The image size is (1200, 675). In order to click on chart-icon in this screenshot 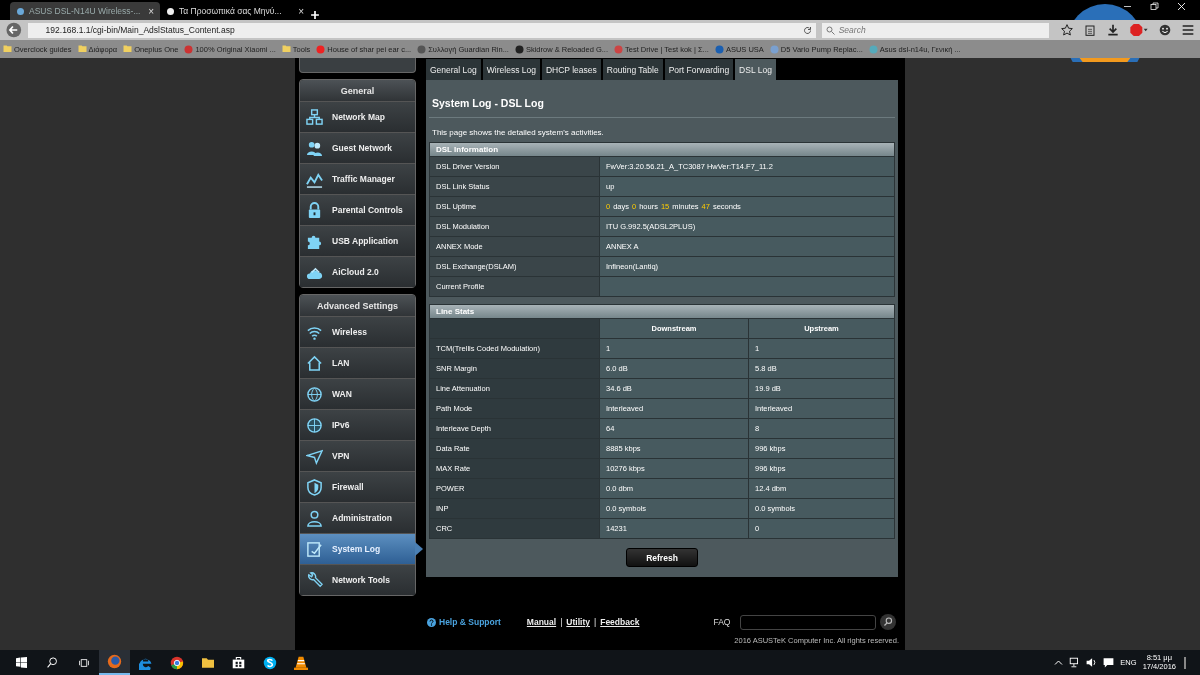, I will do `click(314, 179)`.